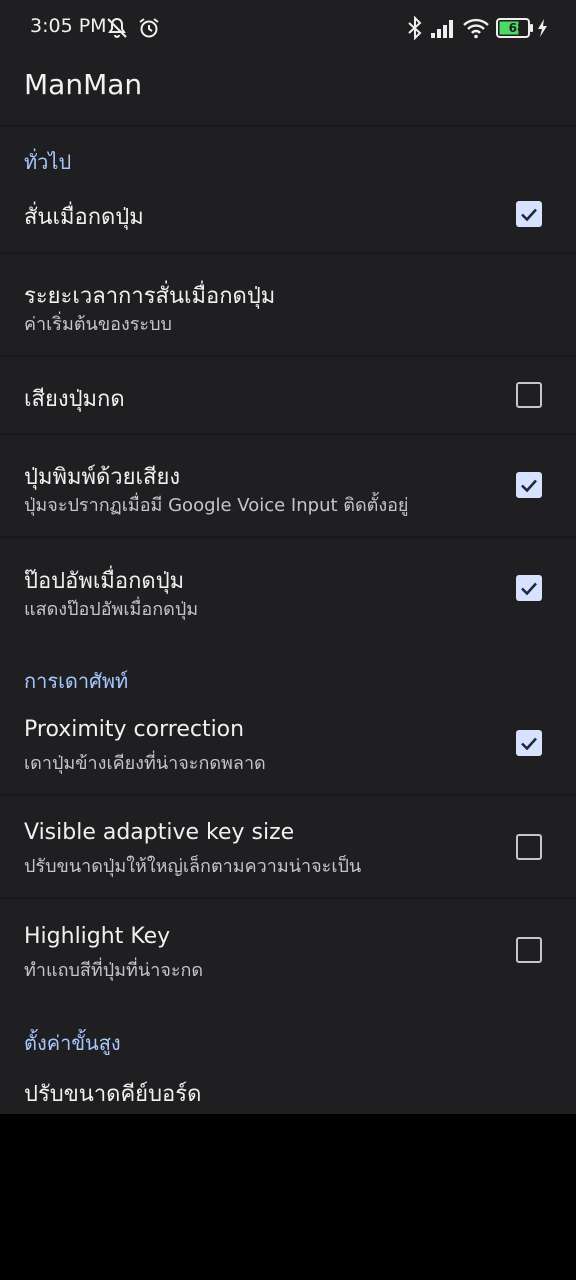 The width and height of the screenshot is (576, 1280). I want to click on setting-summary: ทำแถบสีที่ปุ่มที่น่าจะกด, so click(114, 970).